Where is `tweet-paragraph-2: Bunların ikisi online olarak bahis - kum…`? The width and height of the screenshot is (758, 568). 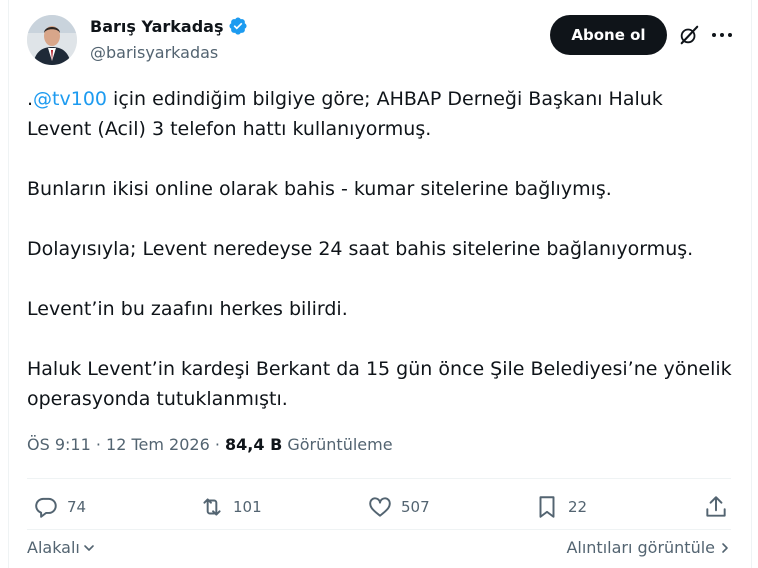
tweet-paragraph-2: Bunların ikisi online olarak bahis - kum… is located at coordinates (319, 189).